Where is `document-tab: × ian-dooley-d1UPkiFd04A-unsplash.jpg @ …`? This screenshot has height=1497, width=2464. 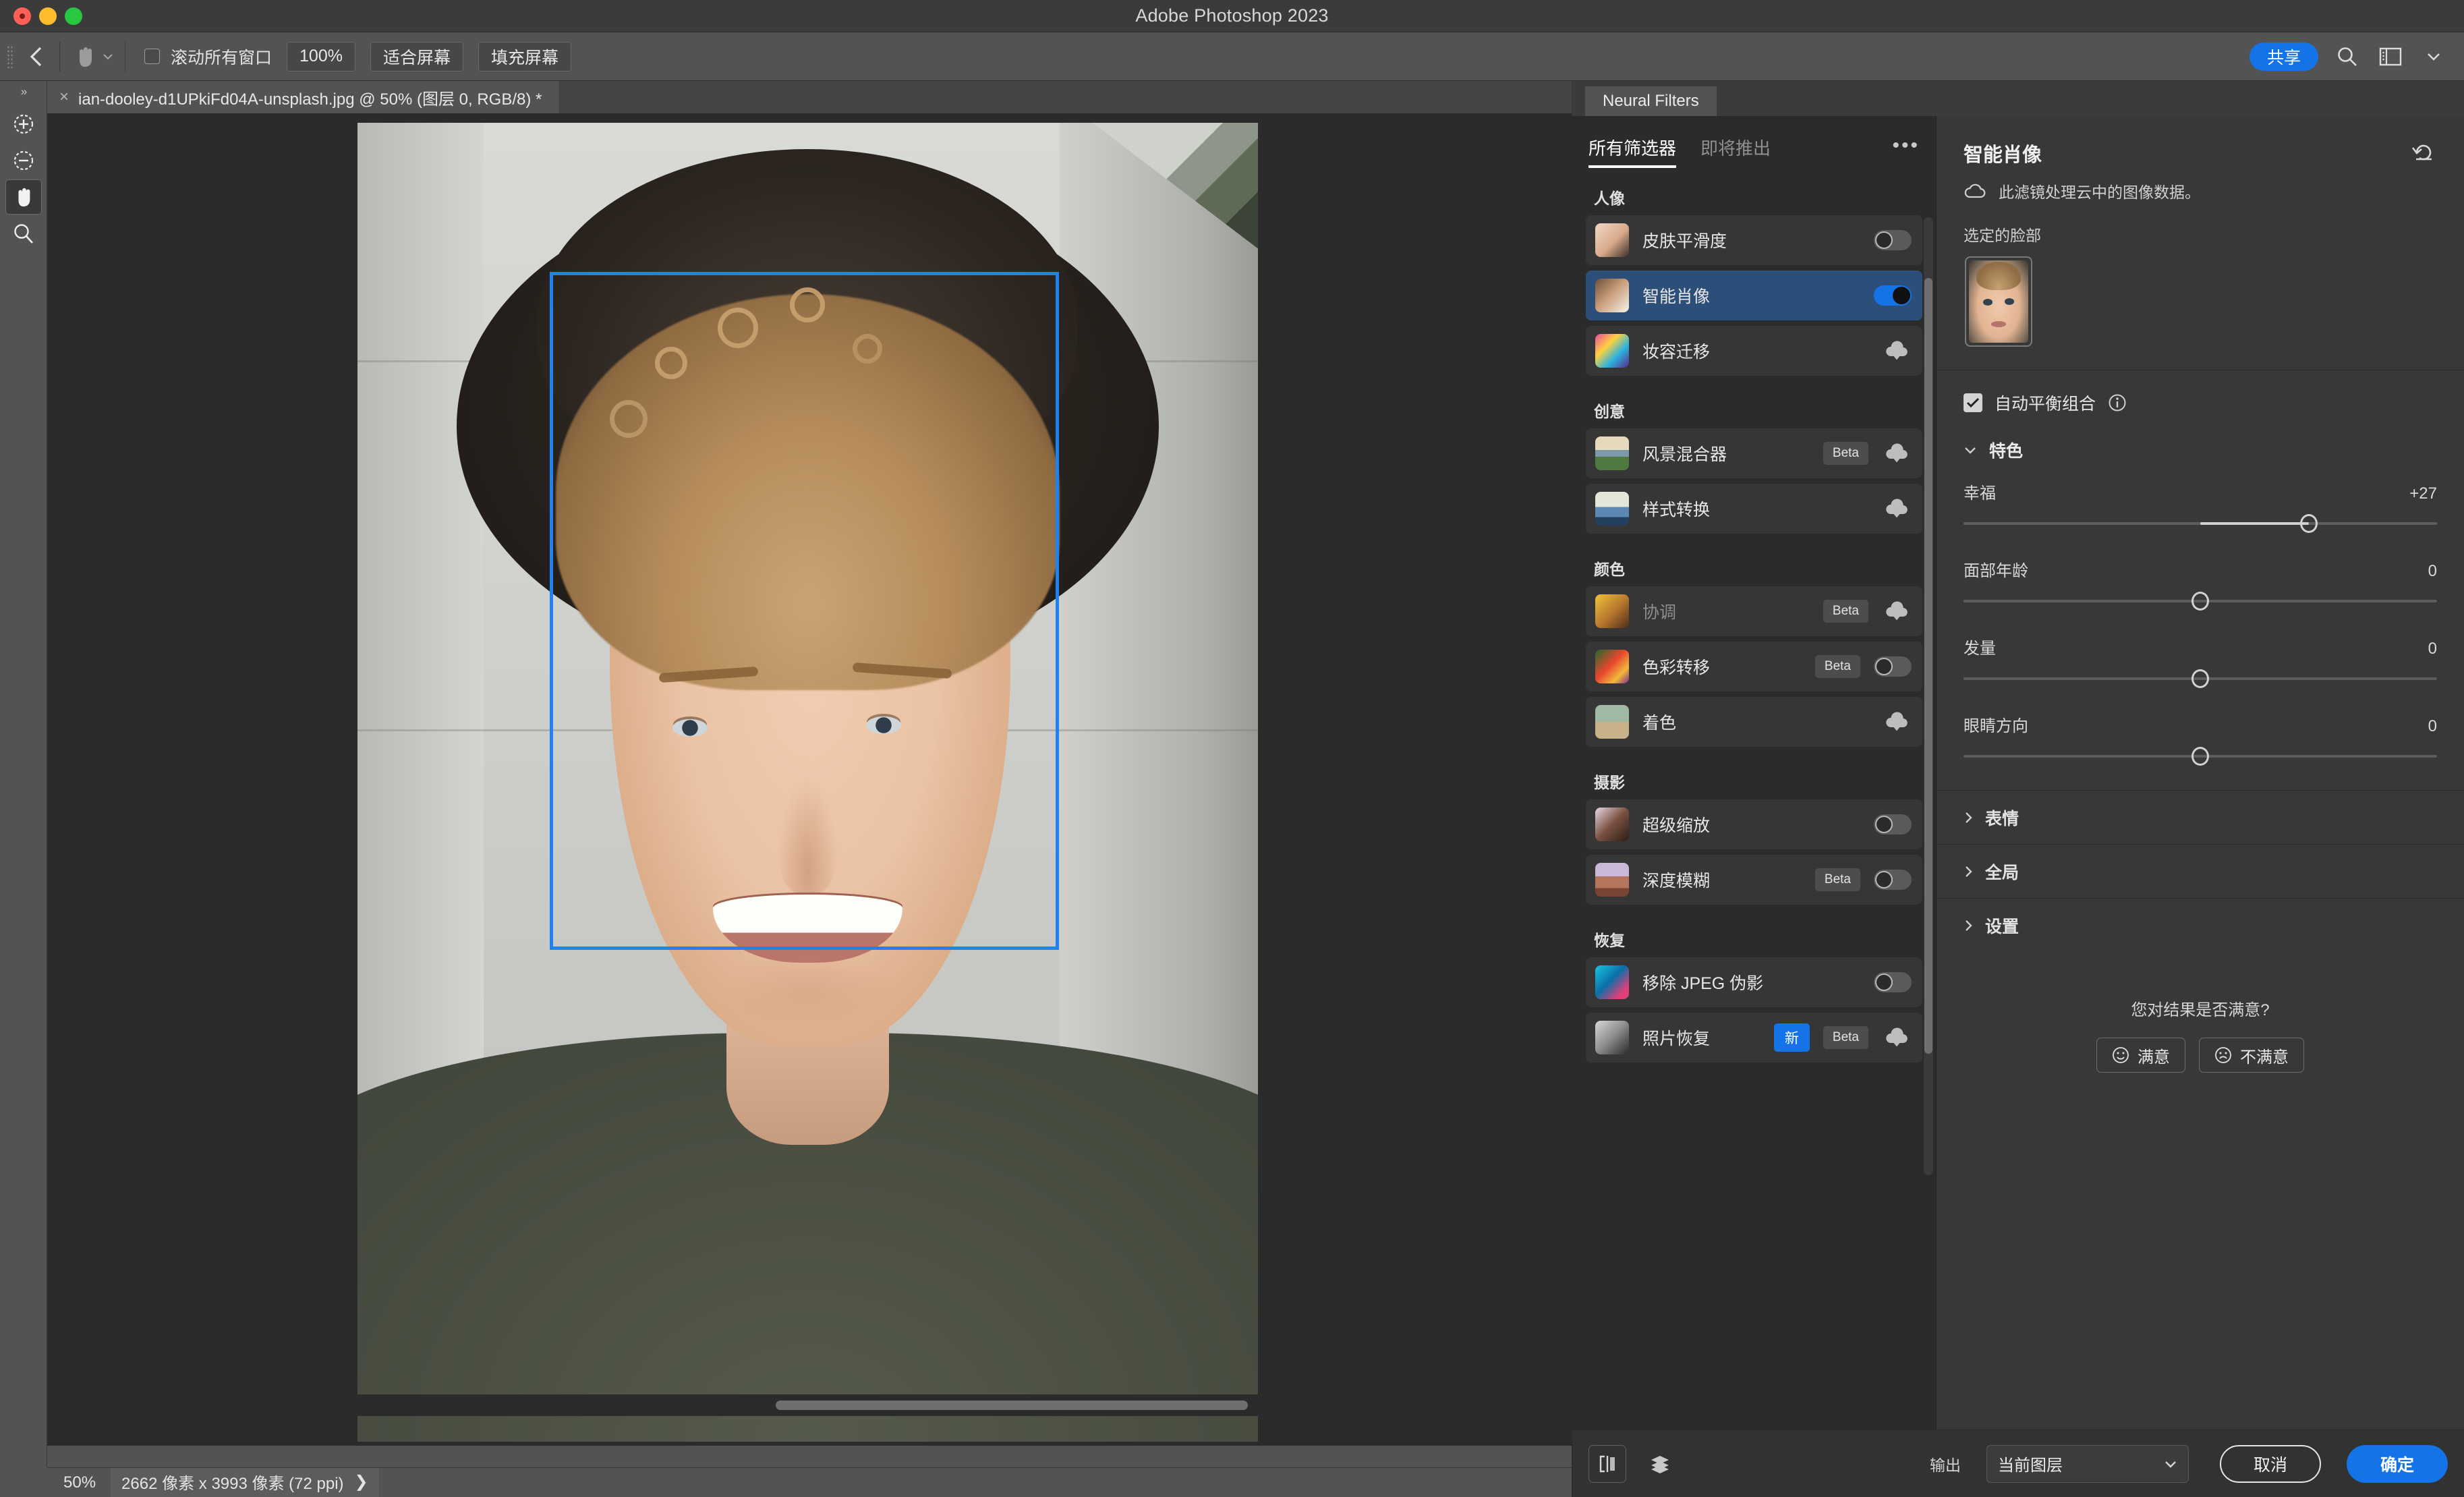 document-tab: × ian-dooley-d1UPkiFd04A-unsplash.jpg @ … is located at coordinates (304, 97).